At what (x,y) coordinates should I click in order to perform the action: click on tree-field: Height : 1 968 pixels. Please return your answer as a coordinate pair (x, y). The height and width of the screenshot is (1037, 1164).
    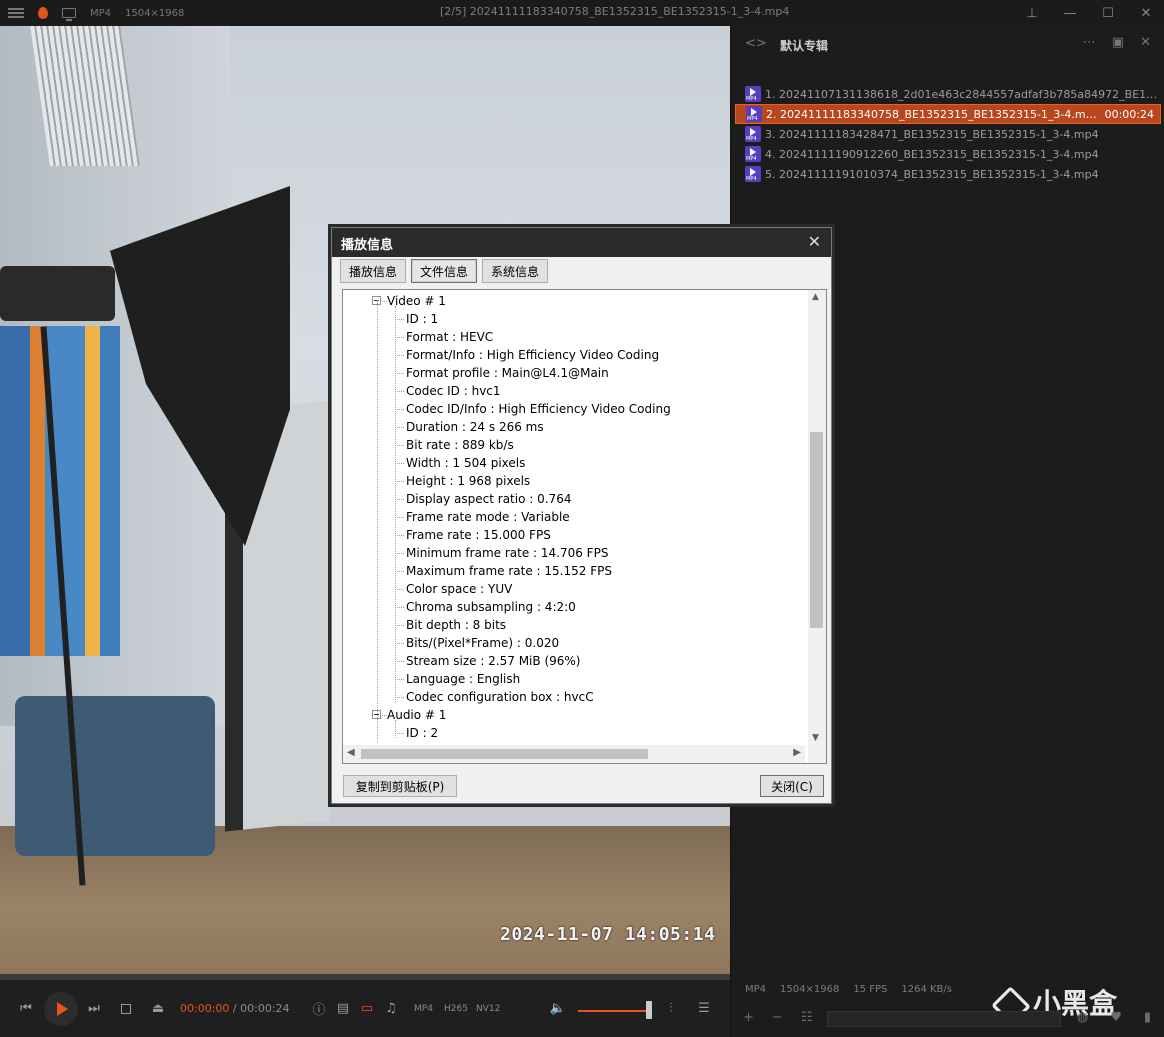
    Looking at the image, I should click on (468, 481).